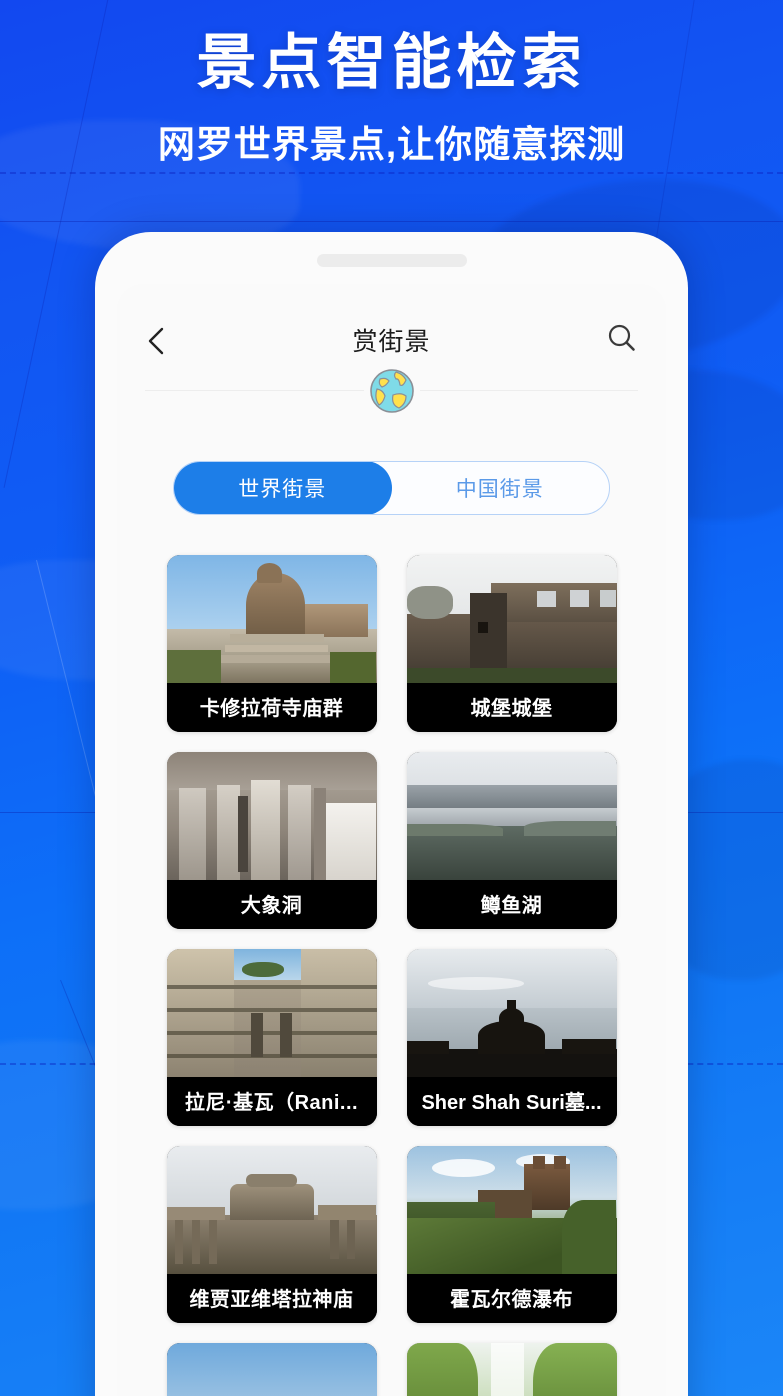 The width and height of the screenshot is (783, 1396). Describe the element at coordinates (271, 904) in the screenshot. I see `attraction-name: 大象洞` at that location.